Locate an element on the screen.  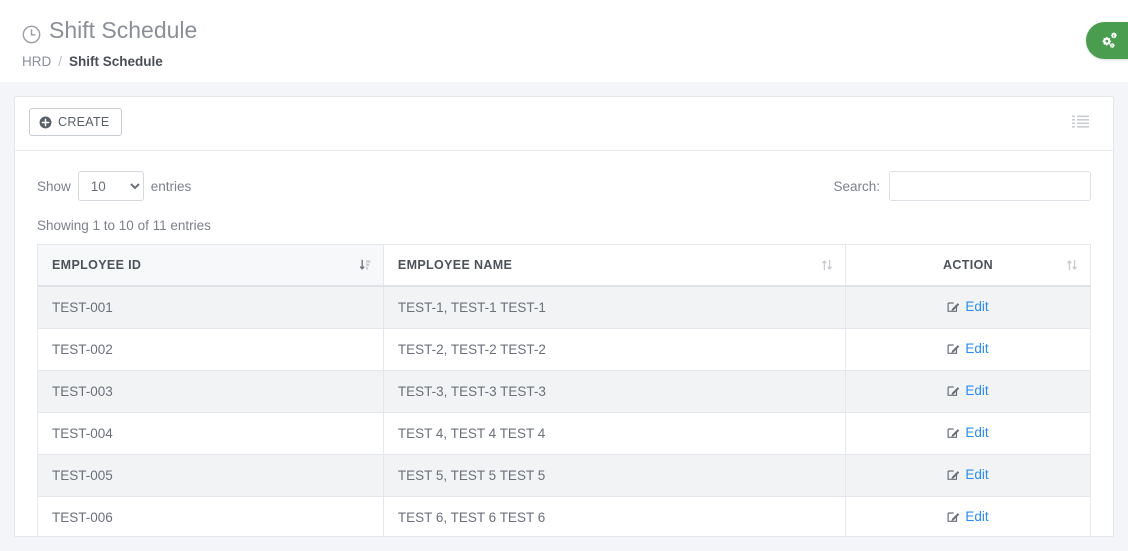
create-button-label: CREATE is located at coordinates (84, 122).